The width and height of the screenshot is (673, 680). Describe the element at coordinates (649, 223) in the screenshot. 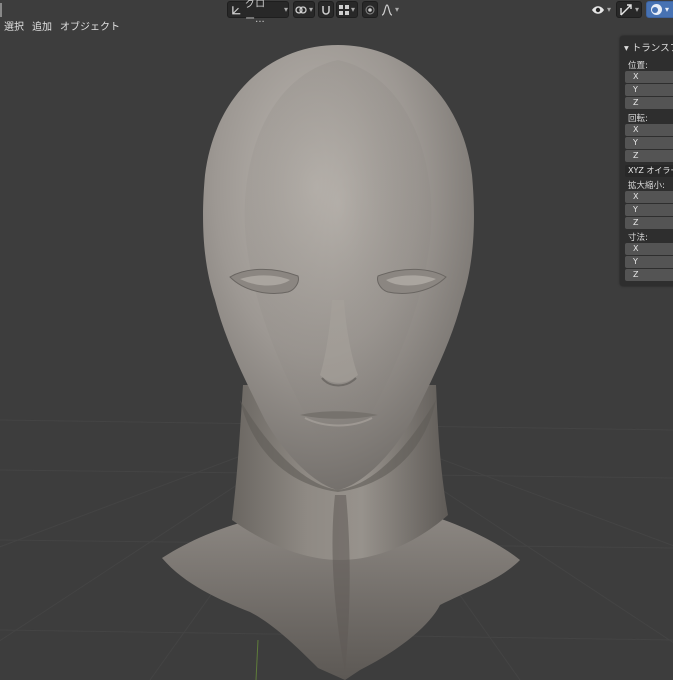

I see `scale-z-field: Z` at that location.